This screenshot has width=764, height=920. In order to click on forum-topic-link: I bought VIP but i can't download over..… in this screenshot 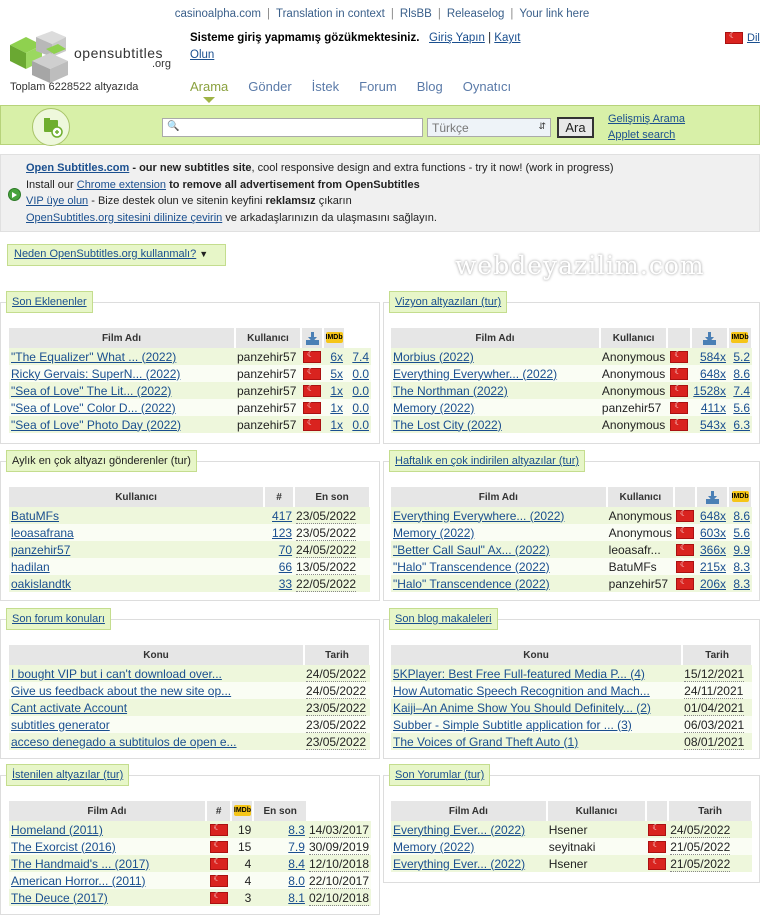, I will do `click(116, 674)`.